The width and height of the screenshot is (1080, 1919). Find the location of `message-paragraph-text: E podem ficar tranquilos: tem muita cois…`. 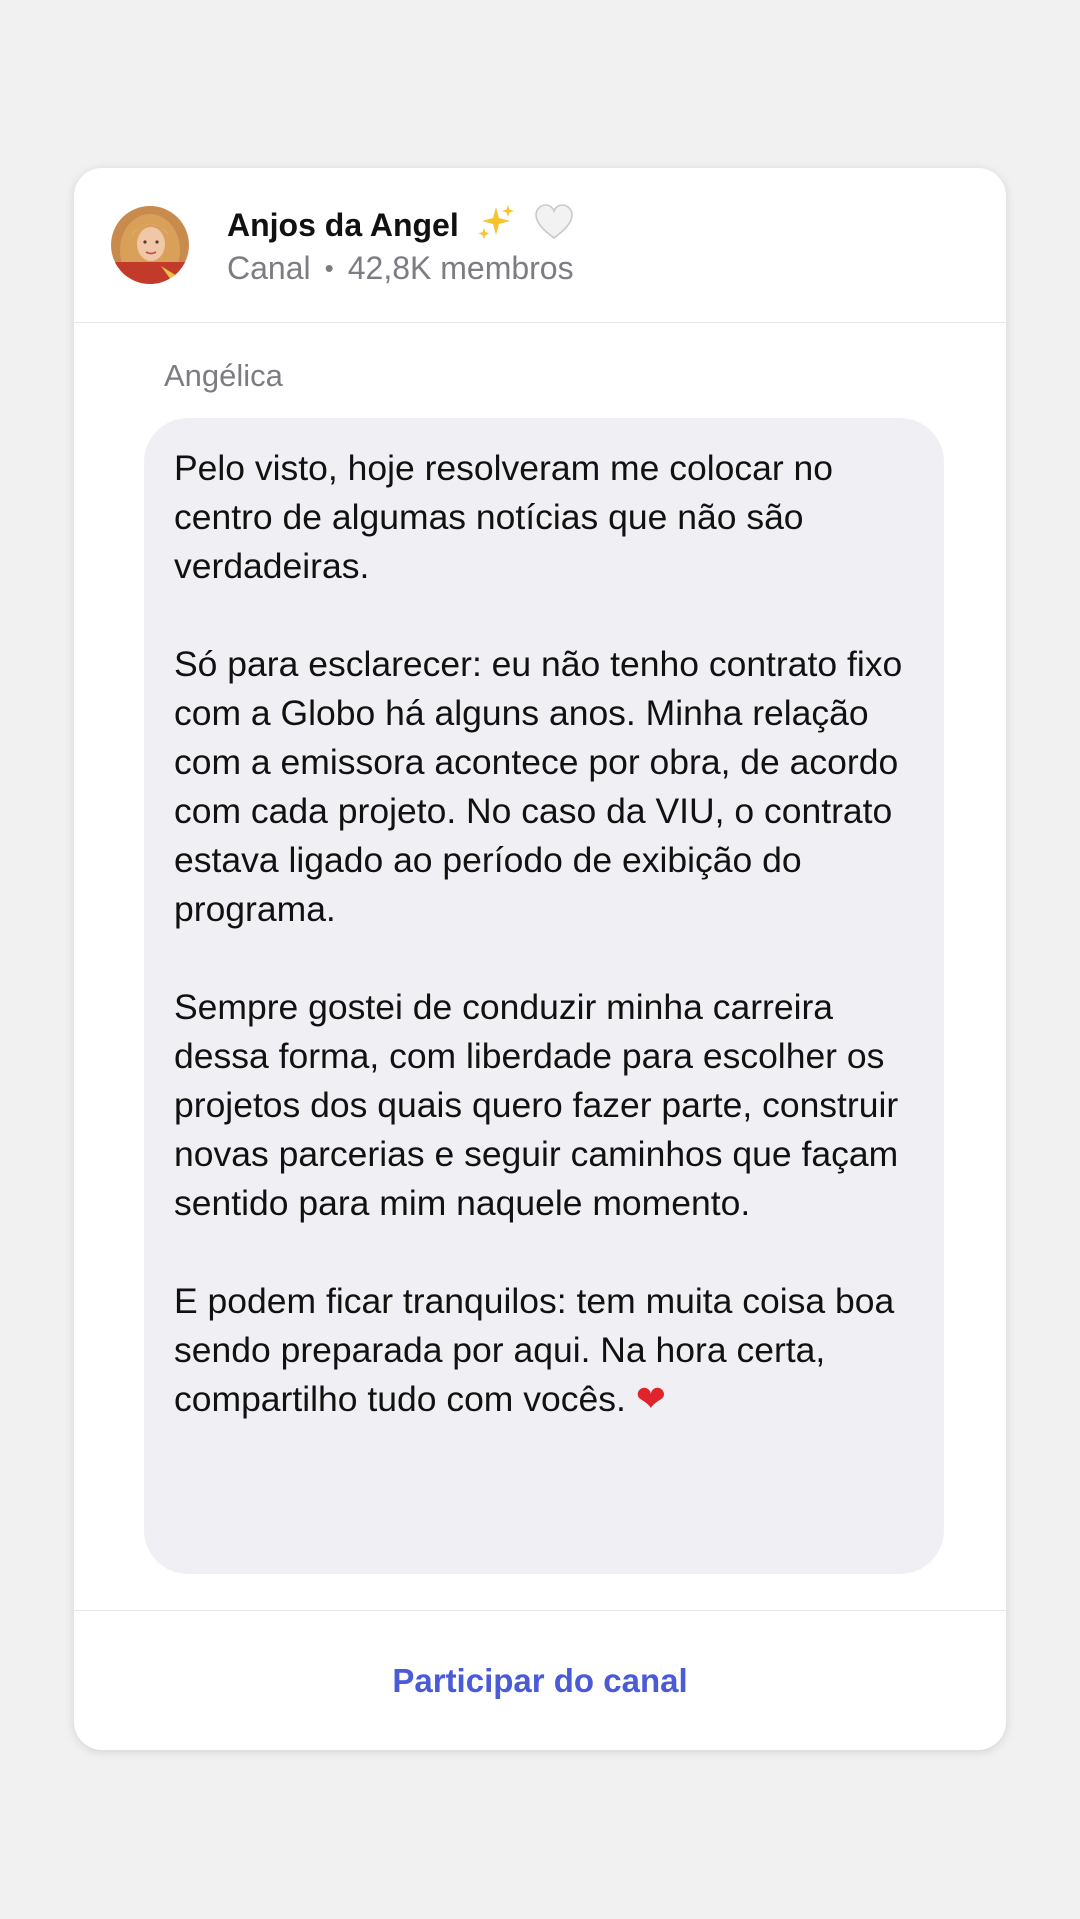

message-paragraph-text: E podem ficar tranquilos: tem muita cois… is located at coordinates (534, 1350).